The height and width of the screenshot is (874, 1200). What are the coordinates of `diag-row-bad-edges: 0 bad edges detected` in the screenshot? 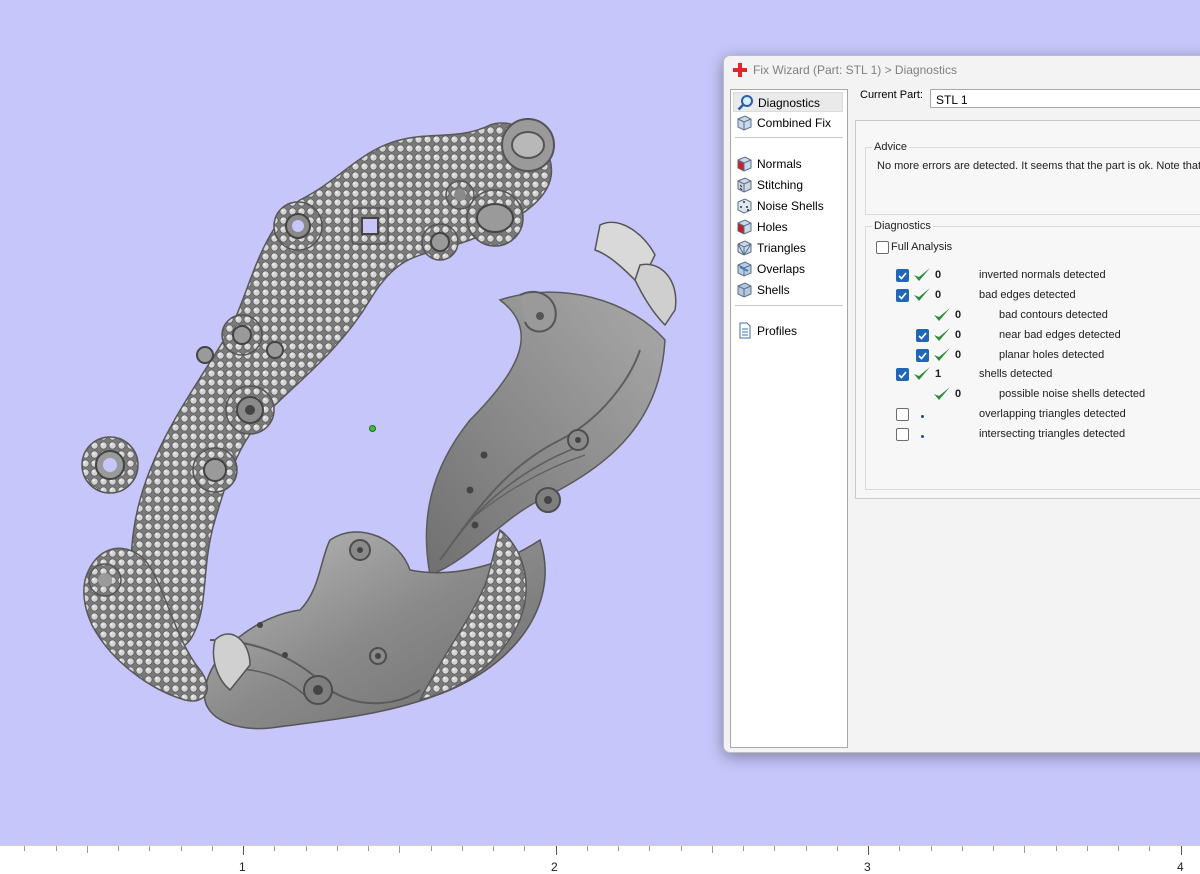 It's located at (959, 296).